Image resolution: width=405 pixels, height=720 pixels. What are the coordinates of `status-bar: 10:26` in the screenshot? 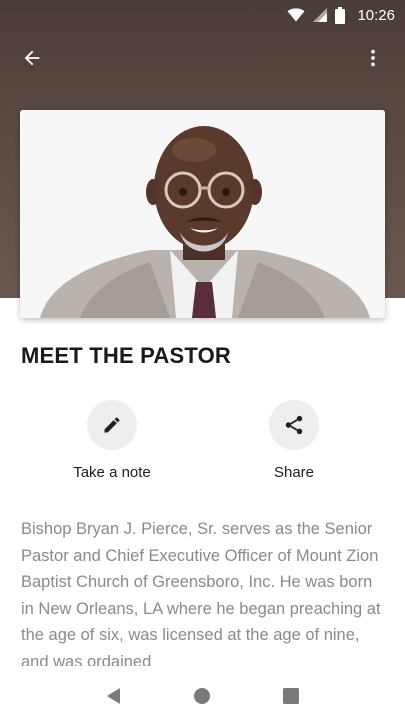 It's located at (202, 15).